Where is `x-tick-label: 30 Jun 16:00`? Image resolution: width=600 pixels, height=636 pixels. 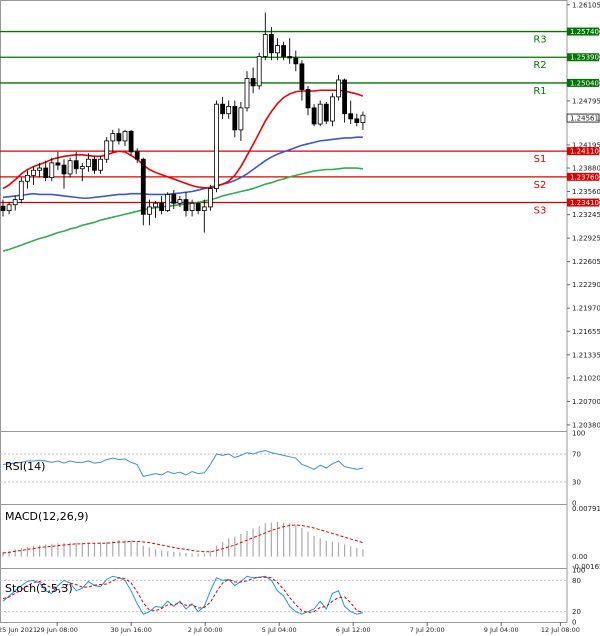 x-tick-label: 30 Jun 16:00 is located at coordinates (131, 630).